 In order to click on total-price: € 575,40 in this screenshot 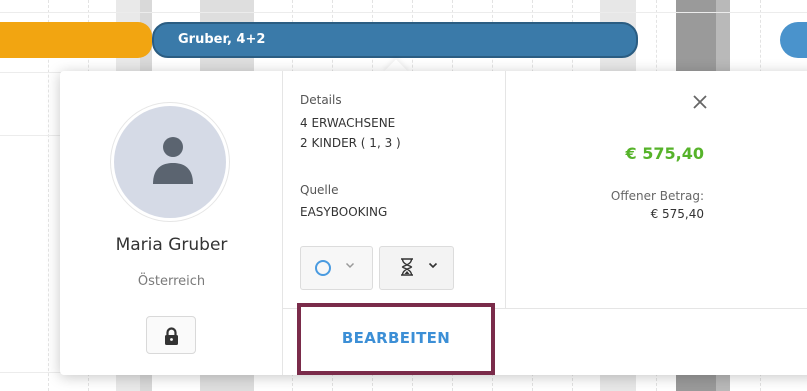, I will do `click(664, 153)`.